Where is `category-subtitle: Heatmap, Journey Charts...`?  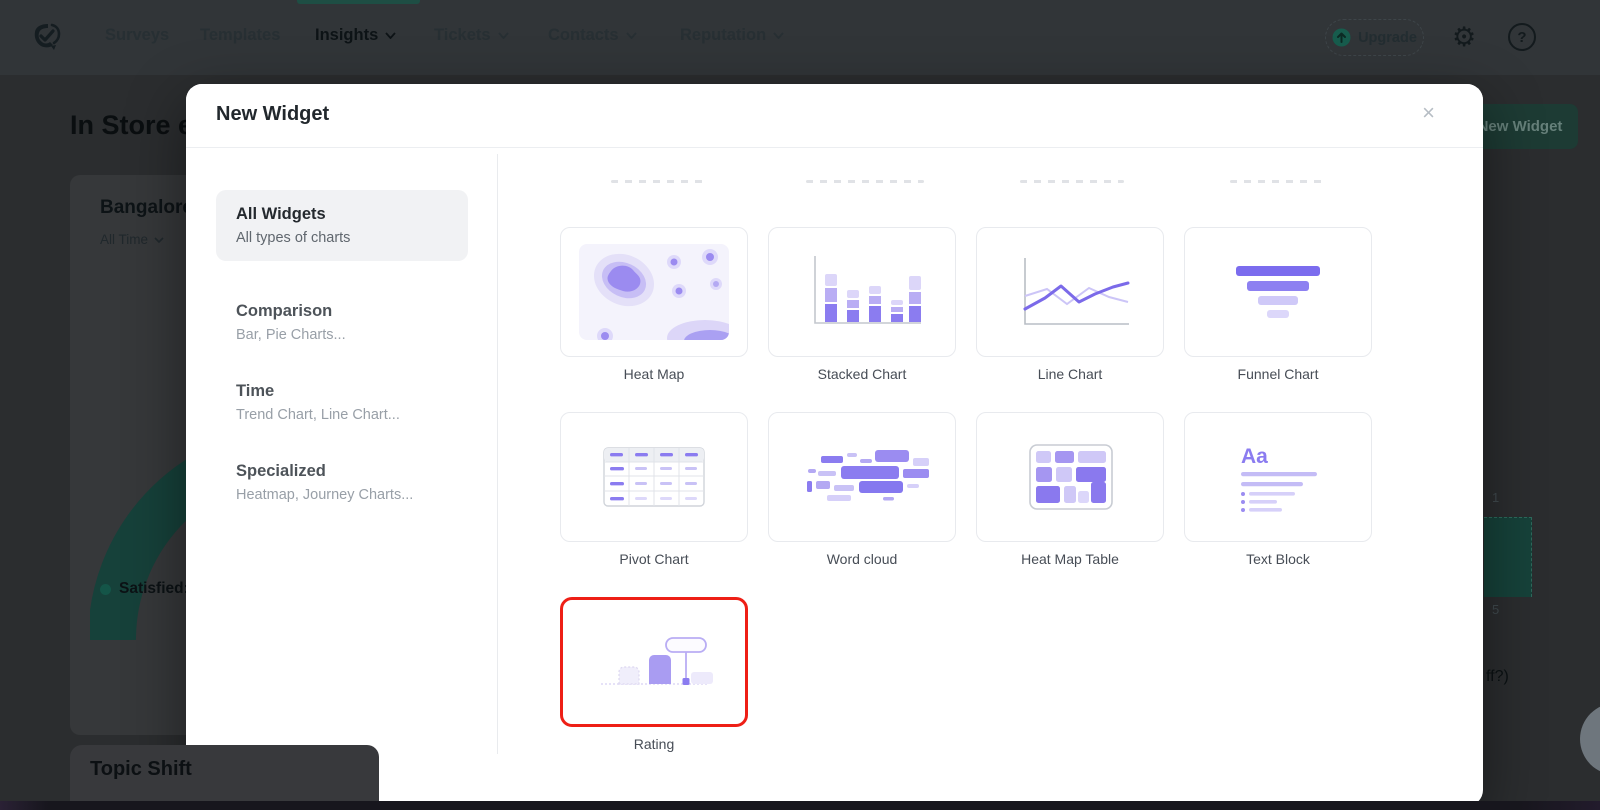
category-subtitle: Heatmap, Journey Charts... is located at coordinates (325, 495).